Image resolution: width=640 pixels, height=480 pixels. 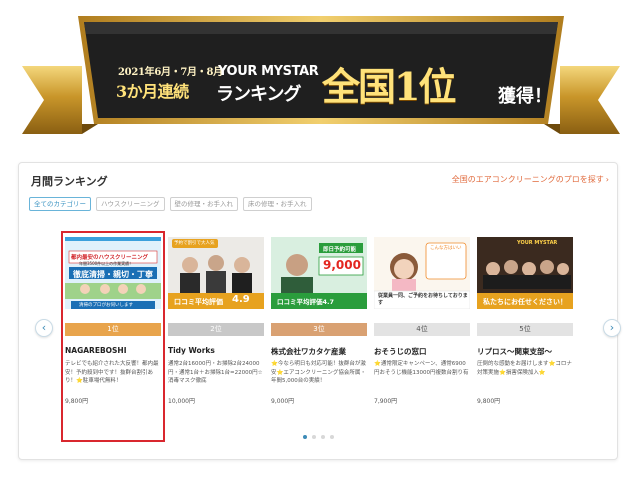 What do you see at coordinates (342, 265) in the screenshot?
I see `thumb-price: 9,000` at bounding box center [342, 265].